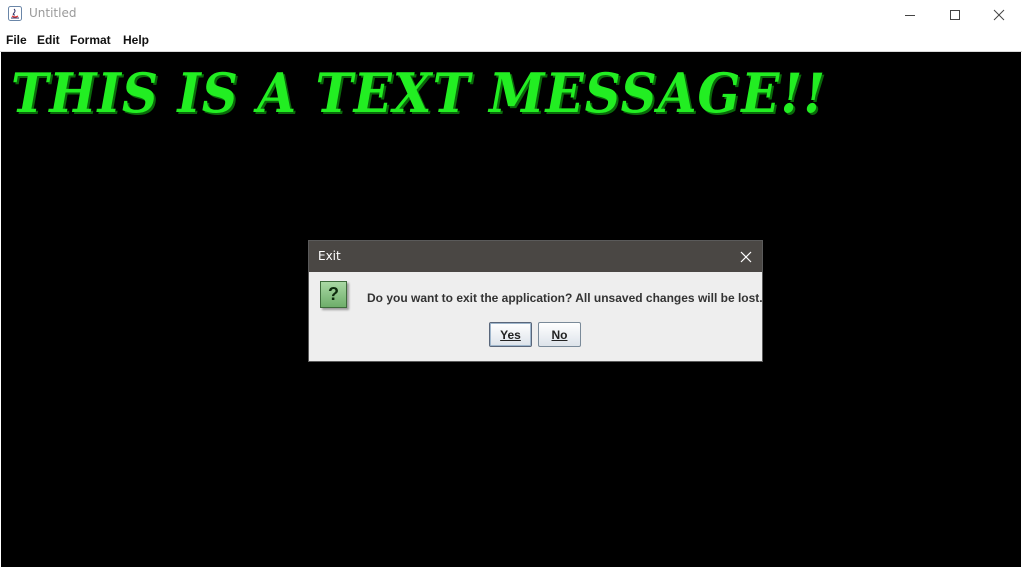 This screenshot has height=567, width=1022. What do you see at coordinates (16, 40) in the screenshot?
I see `menu-file: File` at bounding box center [16, 40].